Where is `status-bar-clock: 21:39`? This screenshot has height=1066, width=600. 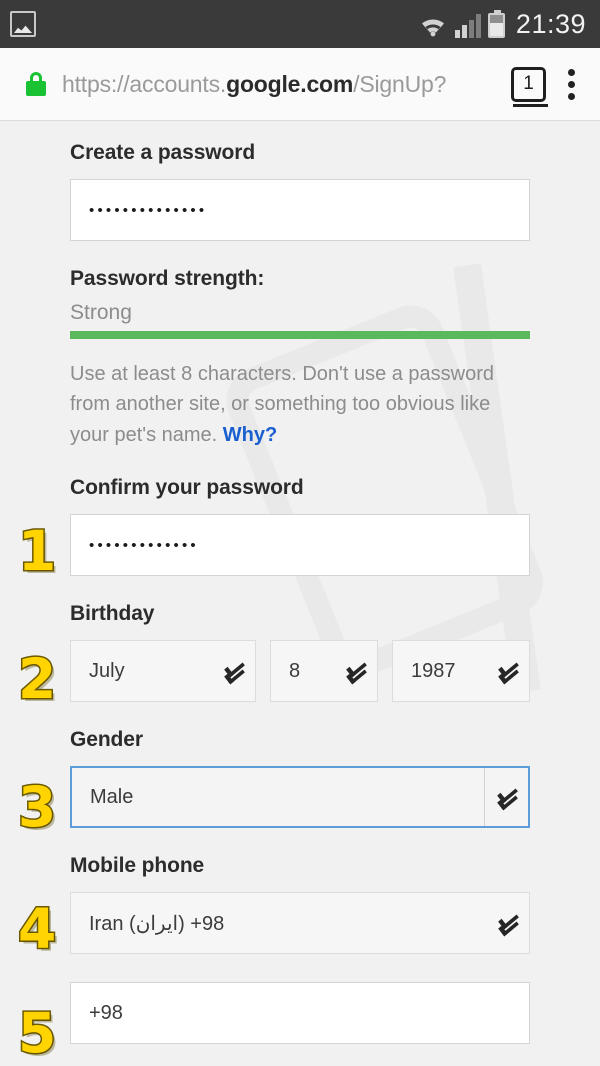
status-bar-clock: 21:39 is located at coordinates (550, 23).